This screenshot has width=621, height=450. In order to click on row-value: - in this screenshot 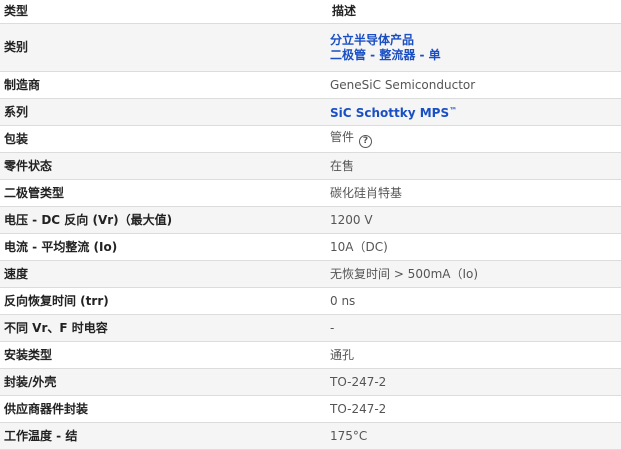, I will do `click(474, 328)`.